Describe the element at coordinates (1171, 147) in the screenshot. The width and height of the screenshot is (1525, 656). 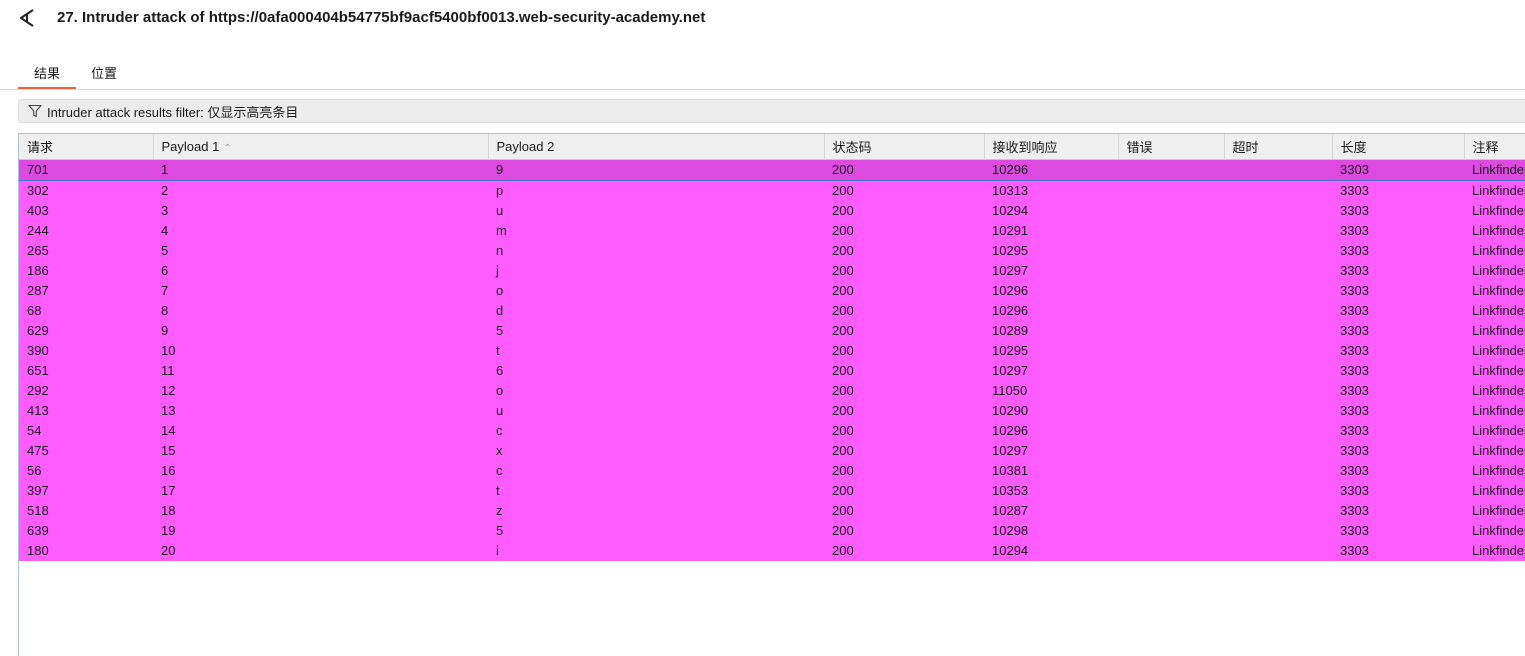
I see `column-header-error: 错误` at that location.